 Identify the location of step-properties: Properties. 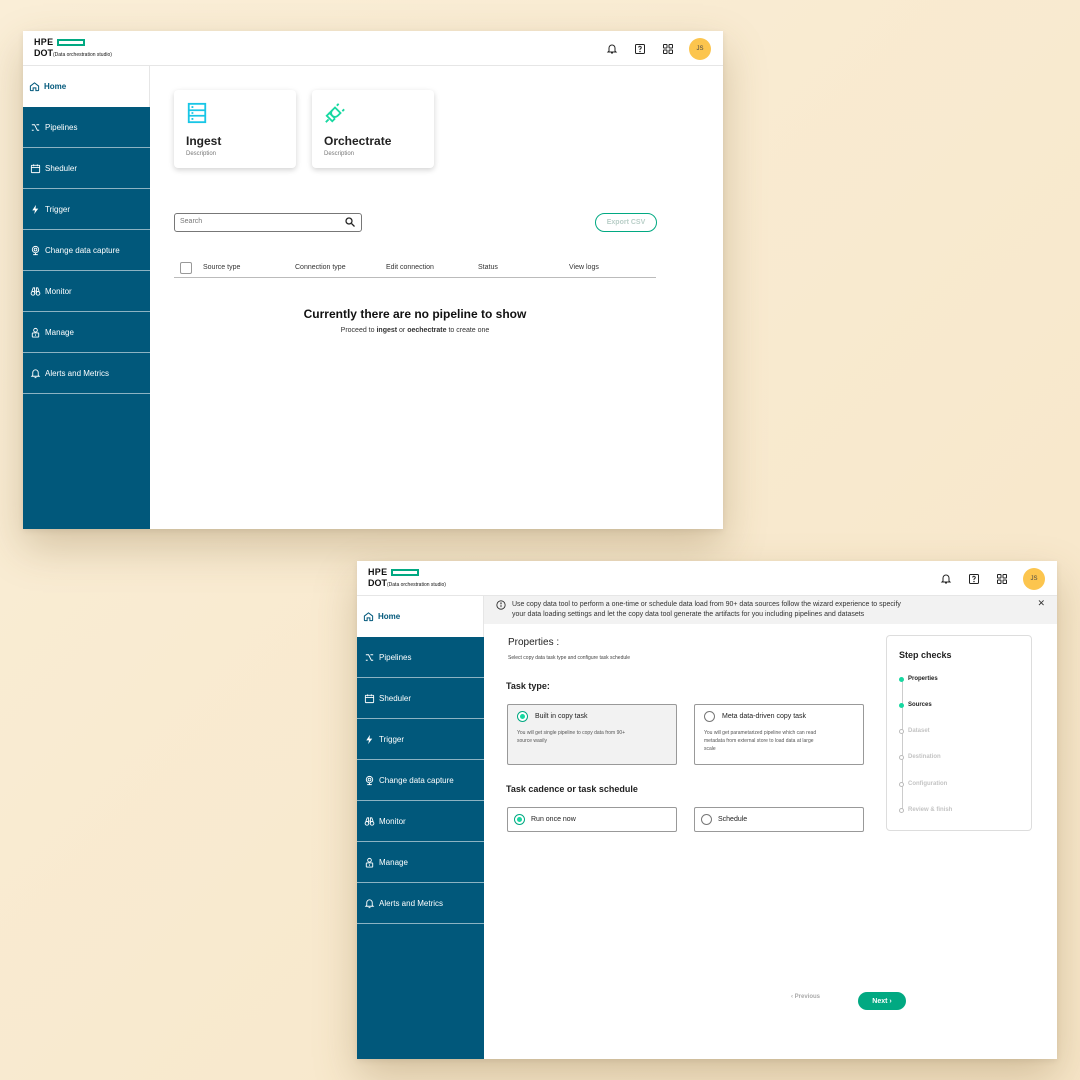
(918, 679).